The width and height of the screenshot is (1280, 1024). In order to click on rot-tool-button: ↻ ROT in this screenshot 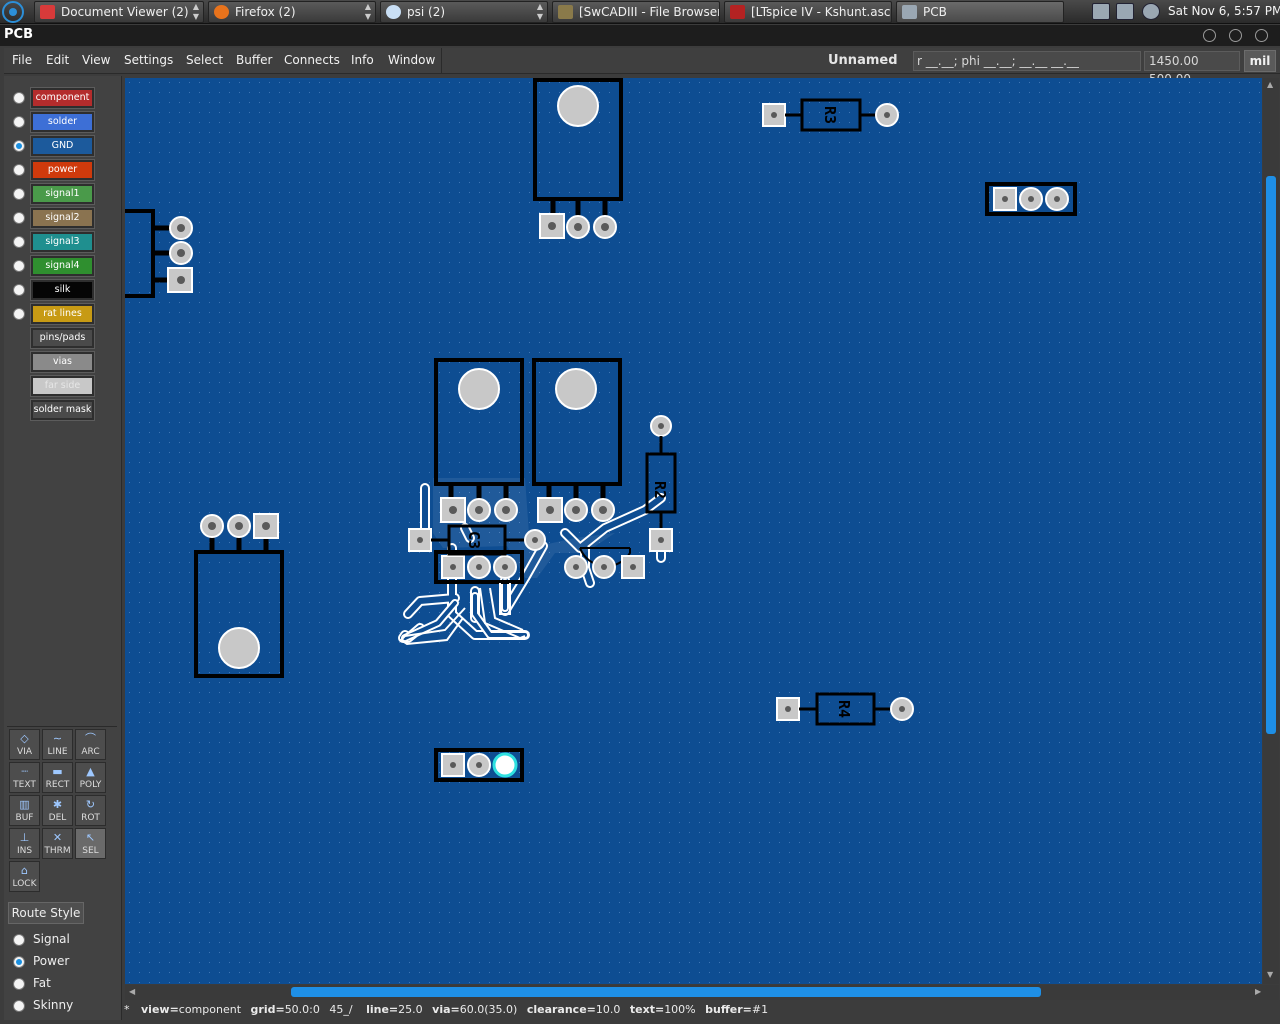, I will do `click(90, 810)`.